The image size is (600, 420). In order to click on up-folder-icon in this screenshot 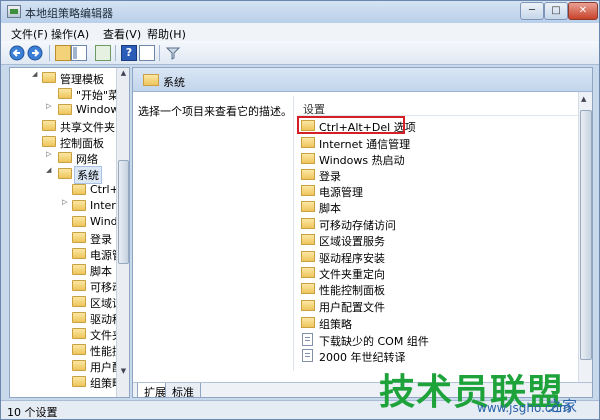, I will do `click(63, 53)`.